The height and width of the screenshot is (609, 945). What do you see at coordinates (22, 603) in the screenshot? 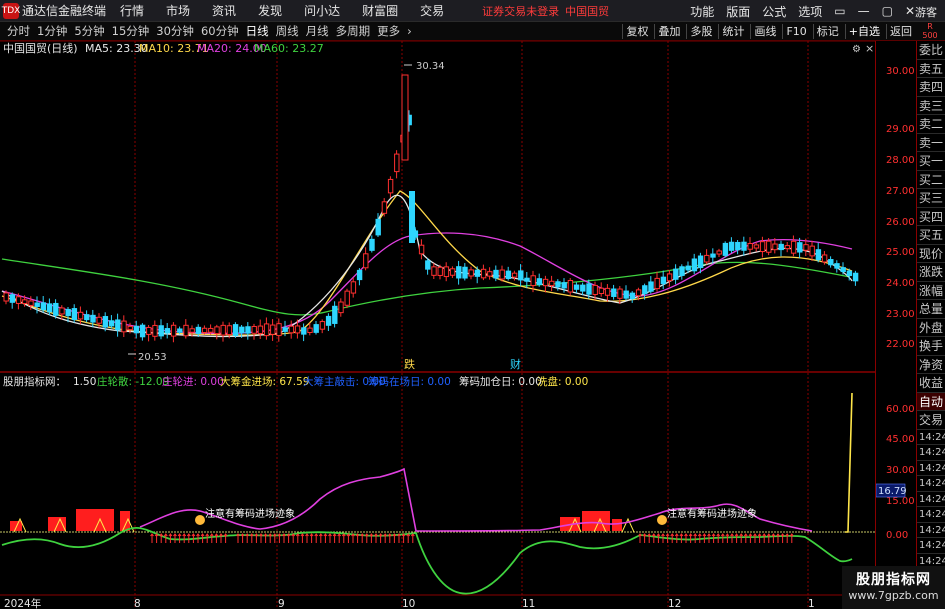
I see `time-label-2024: 2024年` at bounding box center [22, 603].